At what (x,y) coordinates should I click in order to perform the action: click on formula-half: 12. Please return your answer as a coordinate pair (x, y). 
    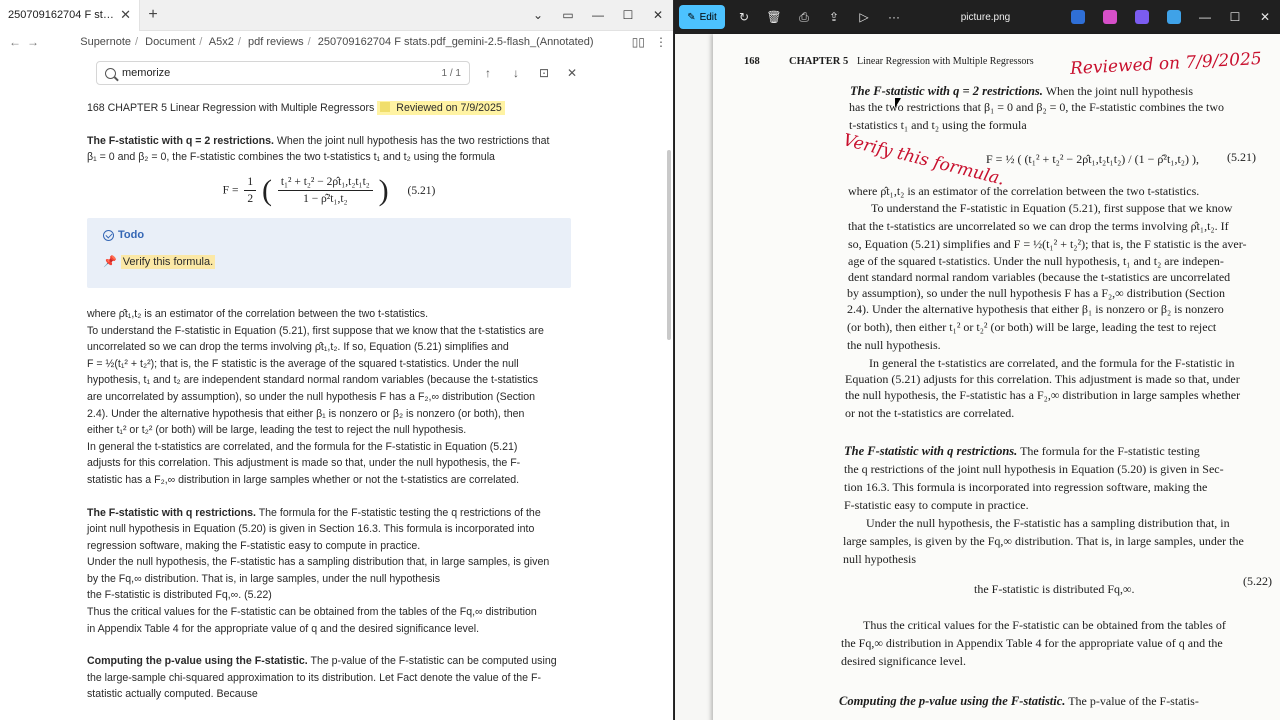
    Looking at the image, I should click on (250, 191).